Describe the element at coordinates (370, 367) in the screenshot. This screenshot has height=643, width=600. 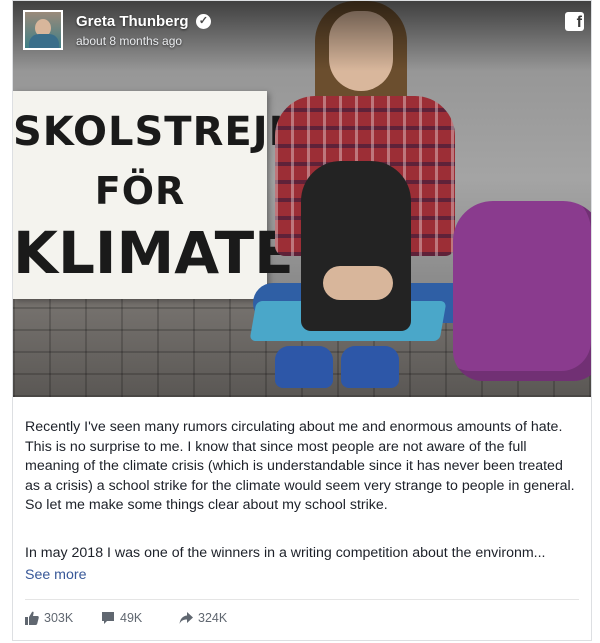
I see `right-shoe` at that location.